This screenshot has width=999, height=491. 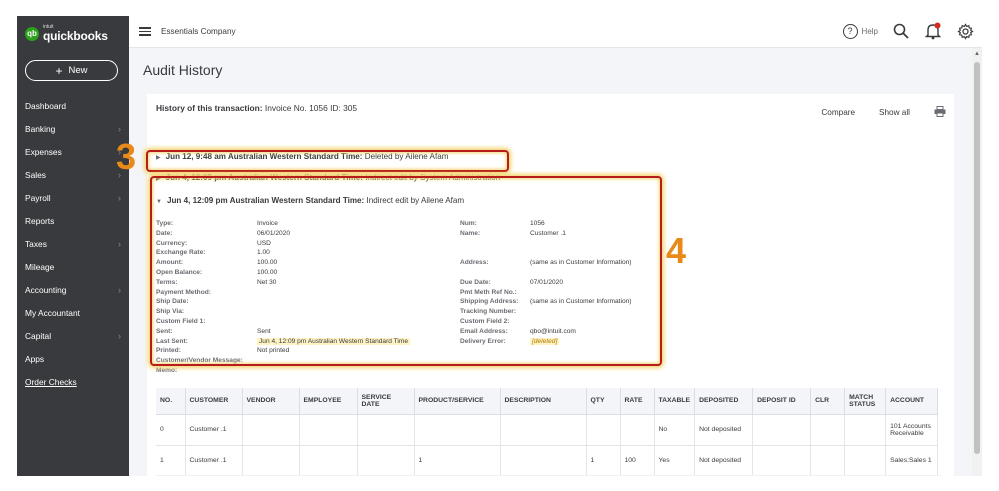 I want to click on scrollbar-thumb, so click(x=977, y=258).